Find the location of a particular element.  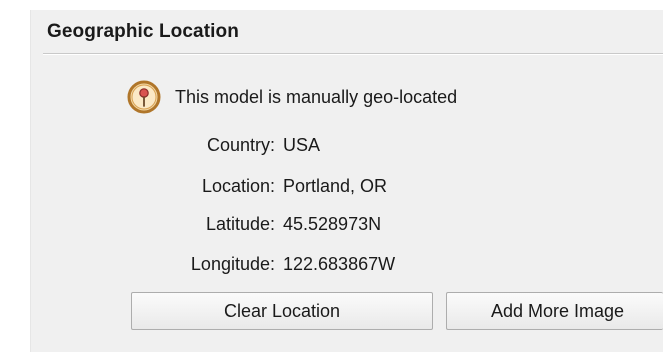

geo-status-row: This model is manually geo-located is located at coordinates (292, 97).